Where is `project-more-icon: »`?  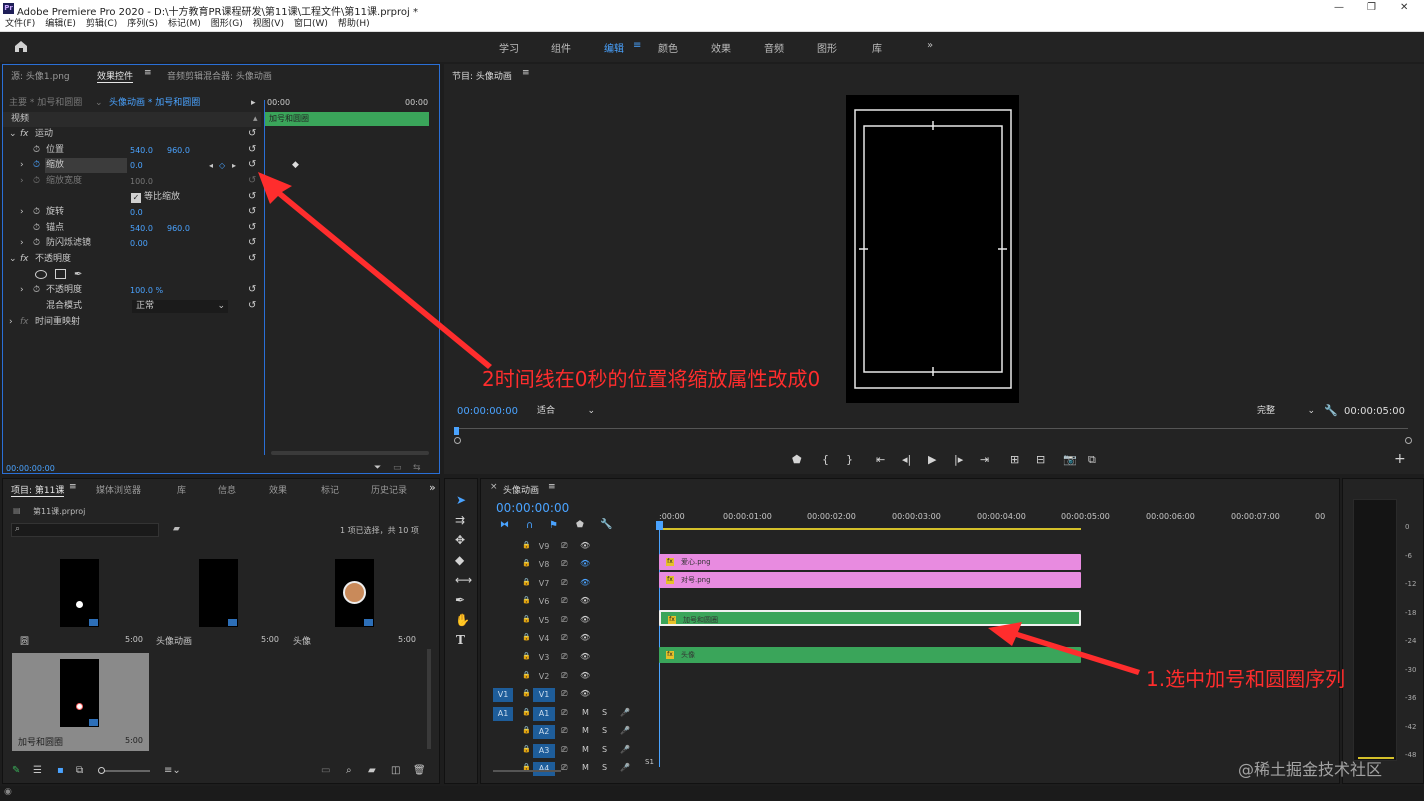 project-more-icon: » is located at coordinates (432, 487).